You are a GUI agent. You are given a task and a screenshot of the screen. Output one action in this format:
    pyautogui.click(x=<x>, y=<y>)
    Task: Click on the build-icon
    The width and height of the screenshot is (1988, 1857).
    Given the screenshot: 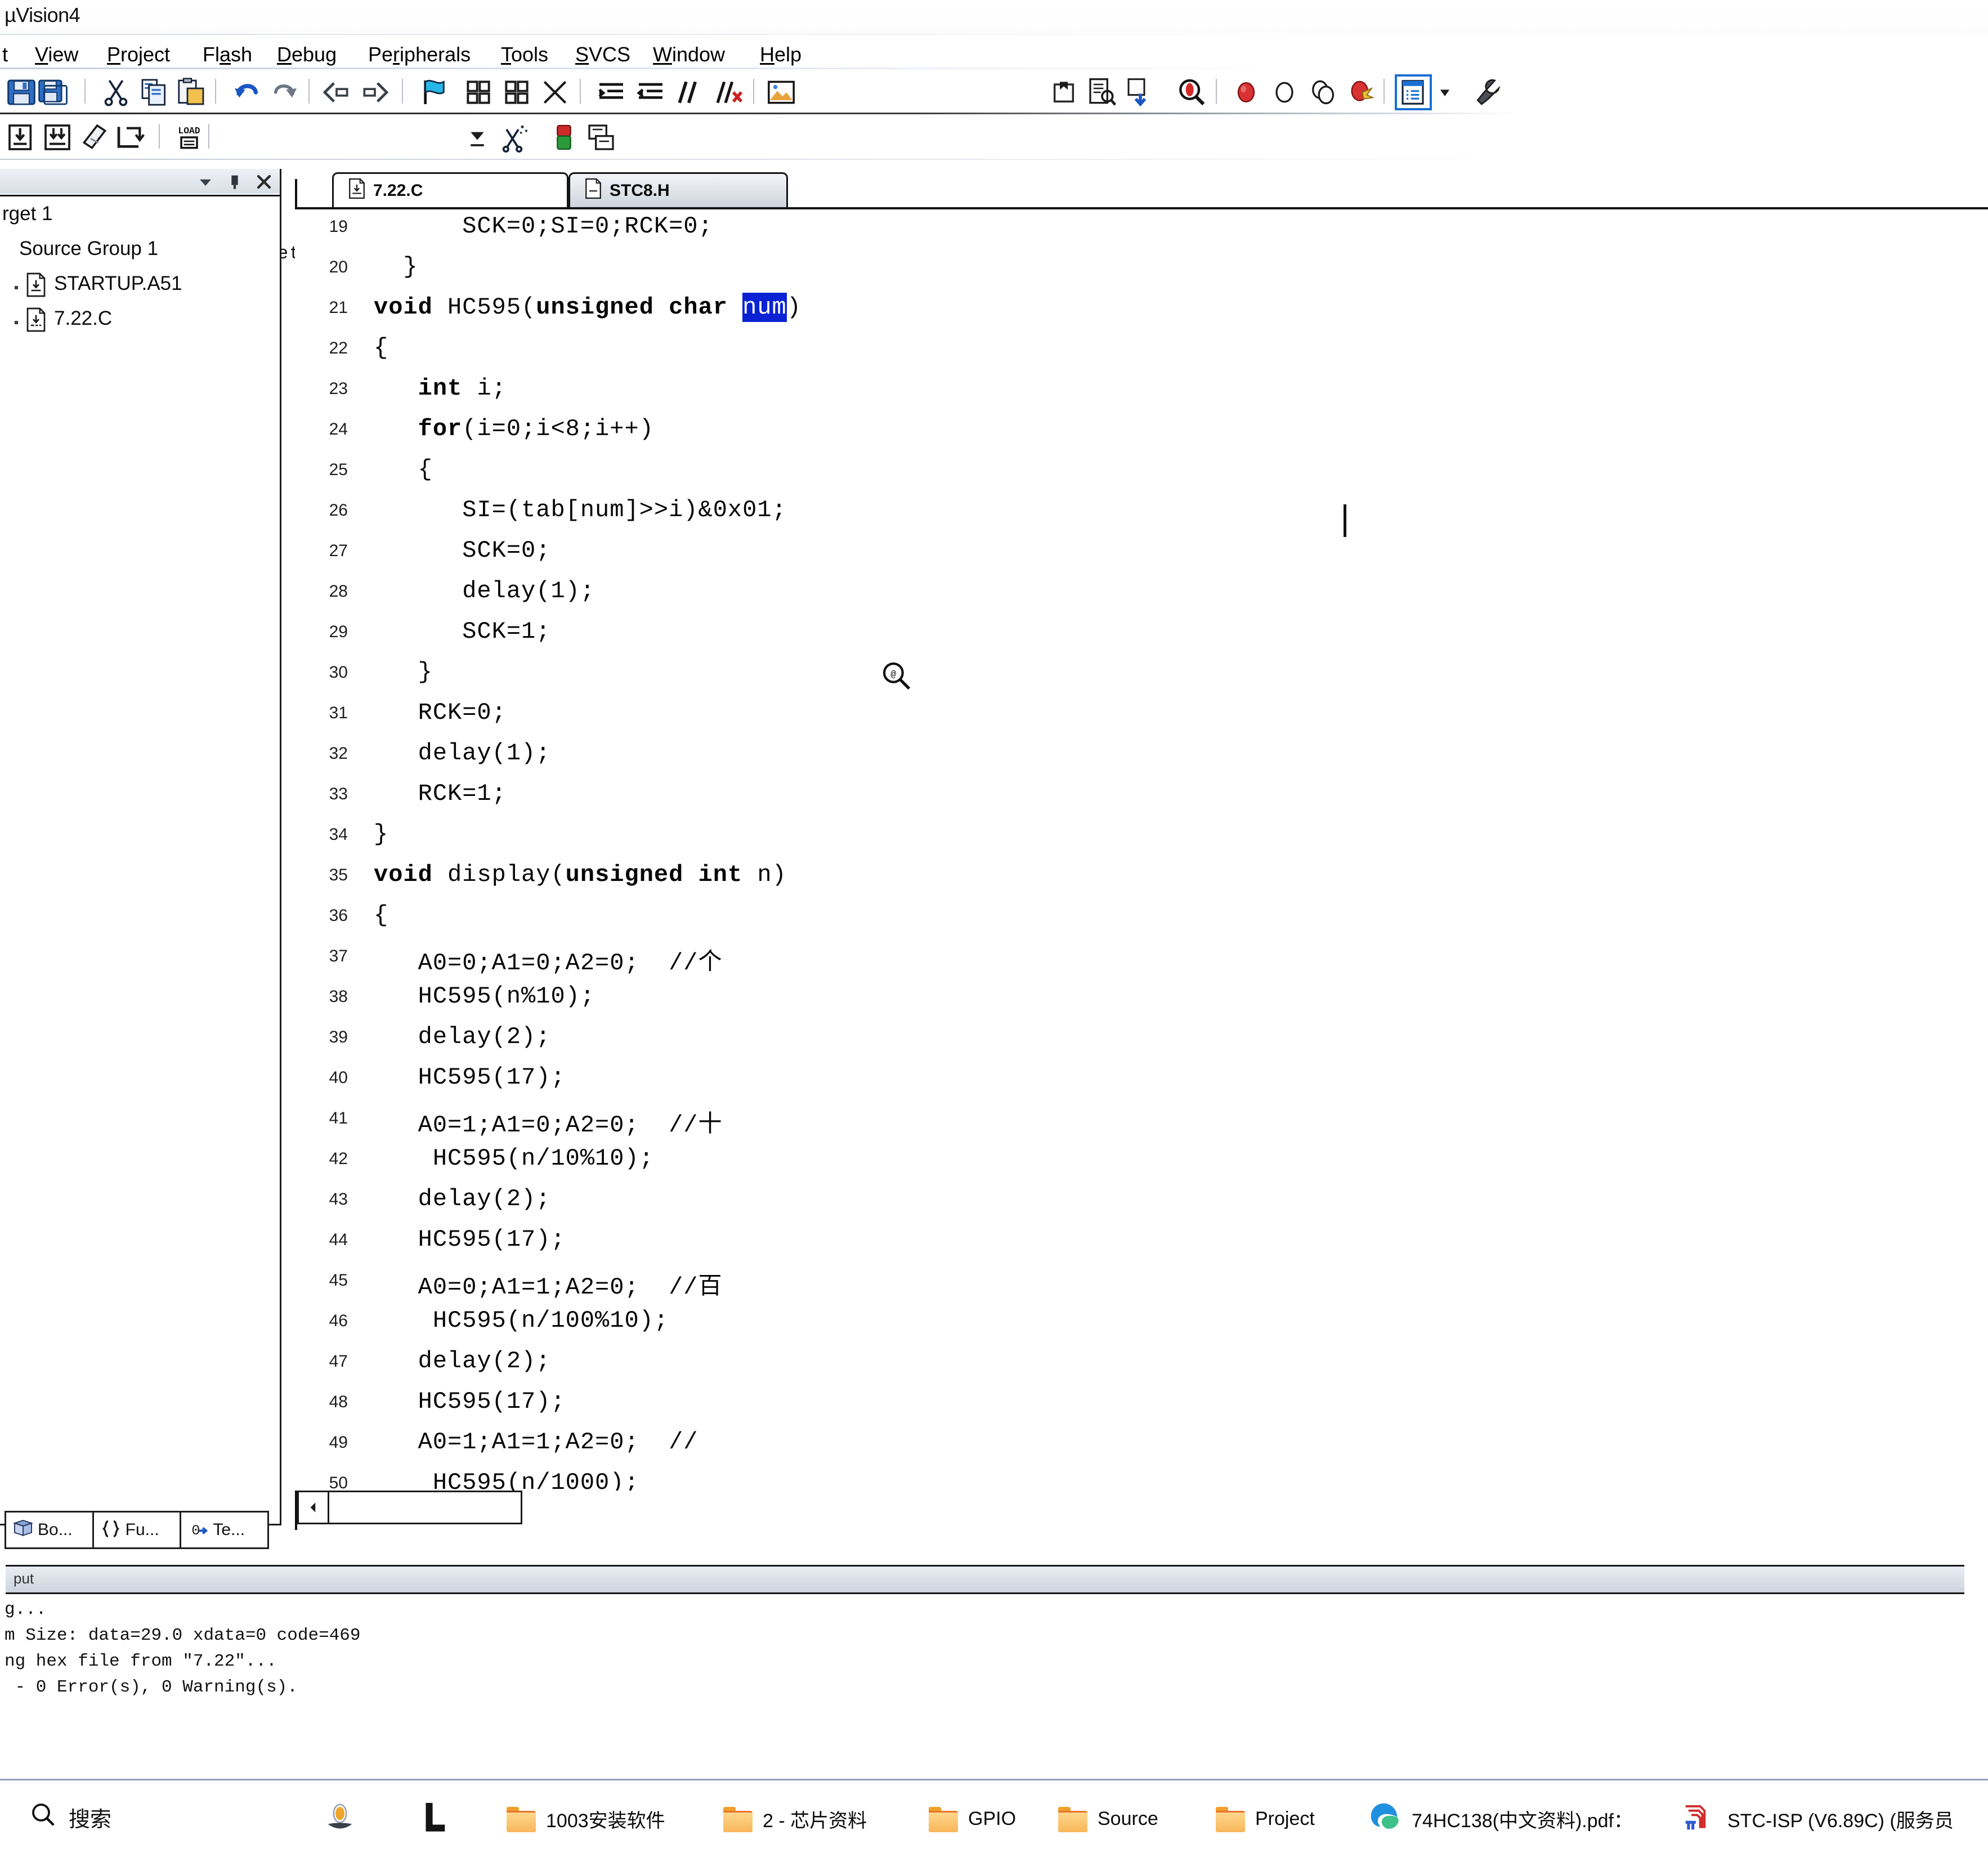 What is the action you would take?
    pyautogui.click(x=21, y=137)
    